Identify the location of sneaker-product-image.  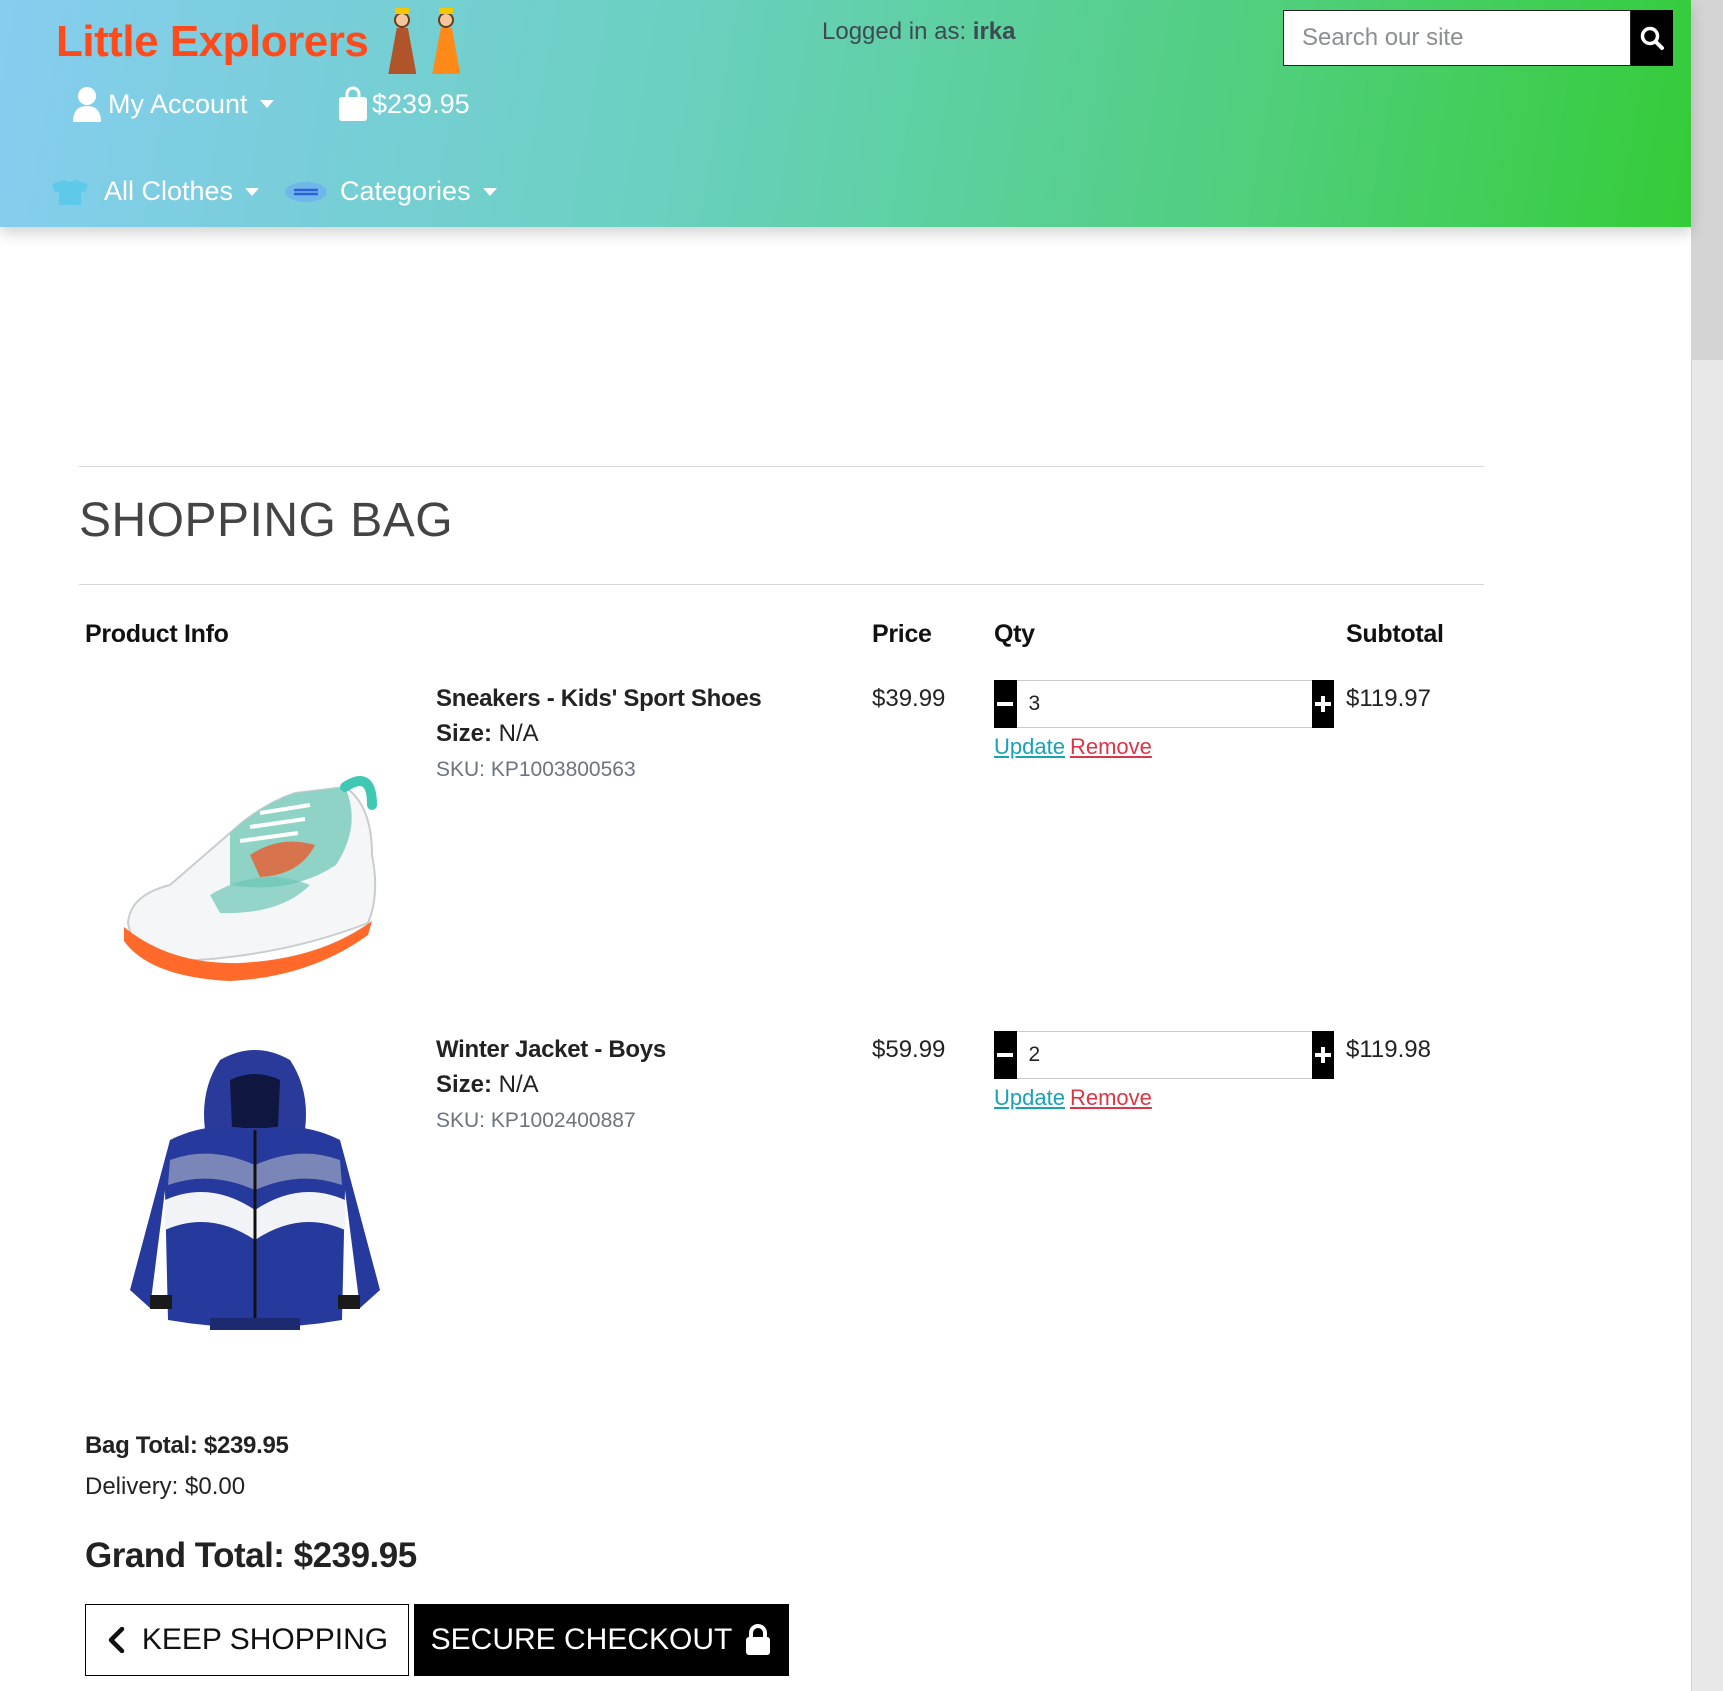
(250, 878).